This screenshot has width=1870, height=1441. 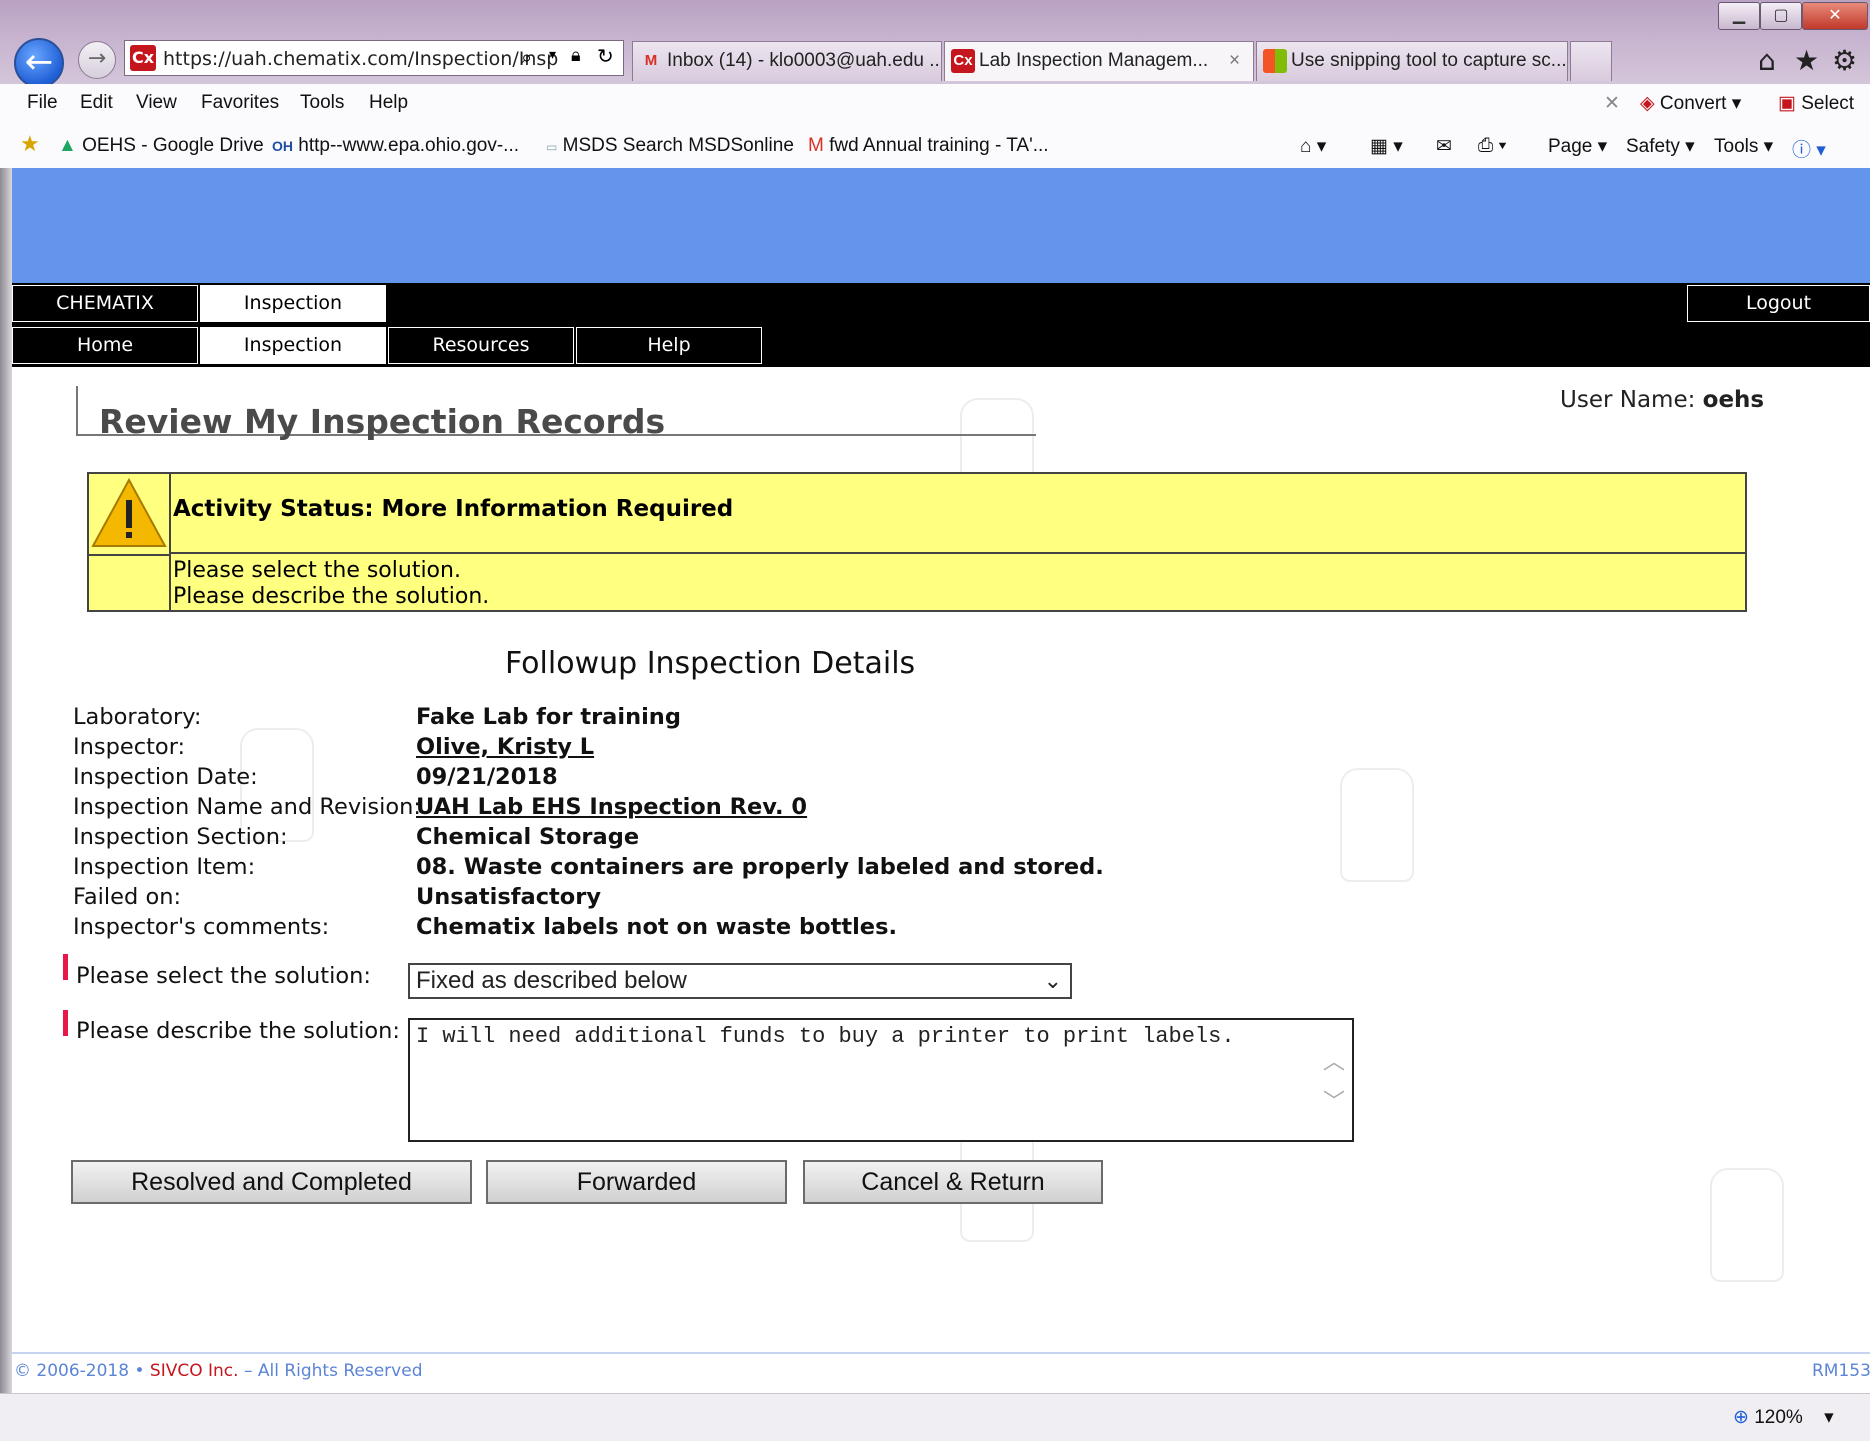 What do you see at coordinates (941, 225) in the screenshot?
I see `header-band` at bounding box center [941, 225].